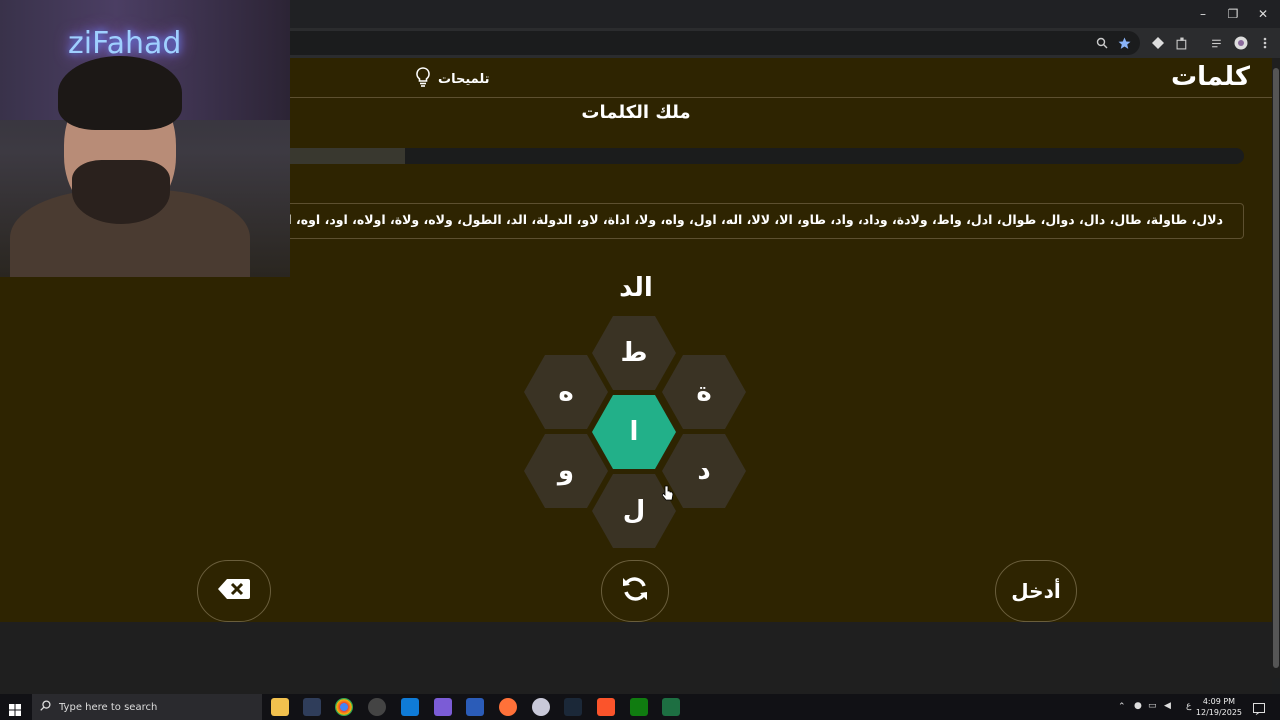  What do you see at coordinates (1102, 43) in the screenshot?
I see `zoom-icon` at bounding box center [1102, 43].